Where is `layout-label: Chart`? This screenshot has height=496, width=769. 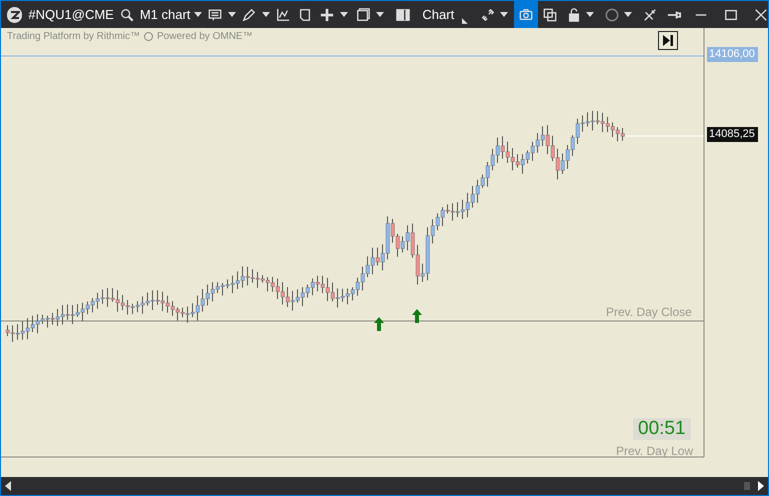
layout-label: Chart is located at coordinates (438, 14).